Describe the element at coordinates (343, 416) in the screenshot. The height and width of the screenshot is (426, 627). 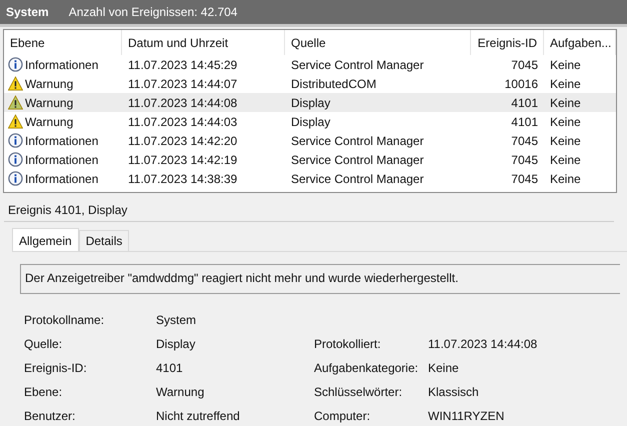
I see `field-label: Computer:` at that location.